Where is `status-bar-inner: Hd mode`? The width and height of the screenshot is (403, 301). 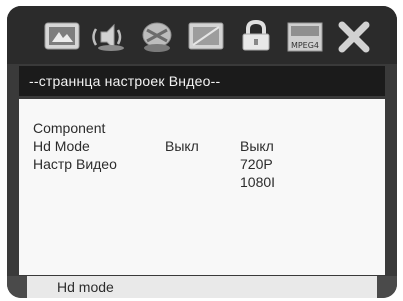
status-bar-inner: Hd mode is located at coordinates (202, 287).